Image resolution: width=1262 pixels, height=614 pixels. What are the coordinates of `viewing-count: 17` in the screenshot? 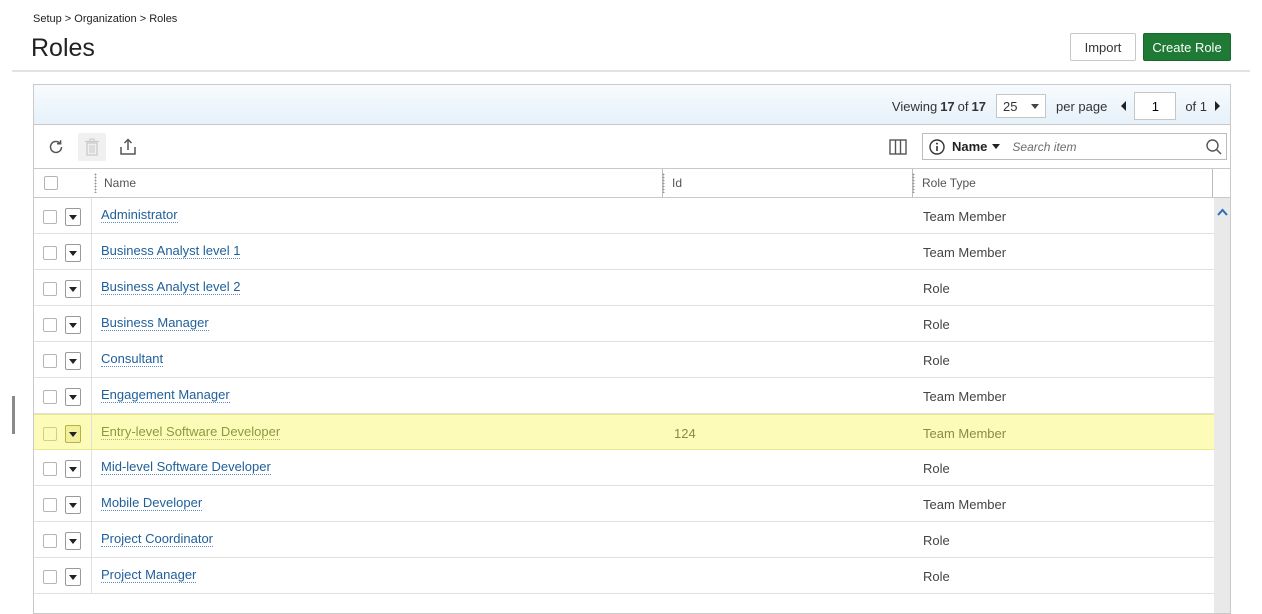 It's located at (947, 106).